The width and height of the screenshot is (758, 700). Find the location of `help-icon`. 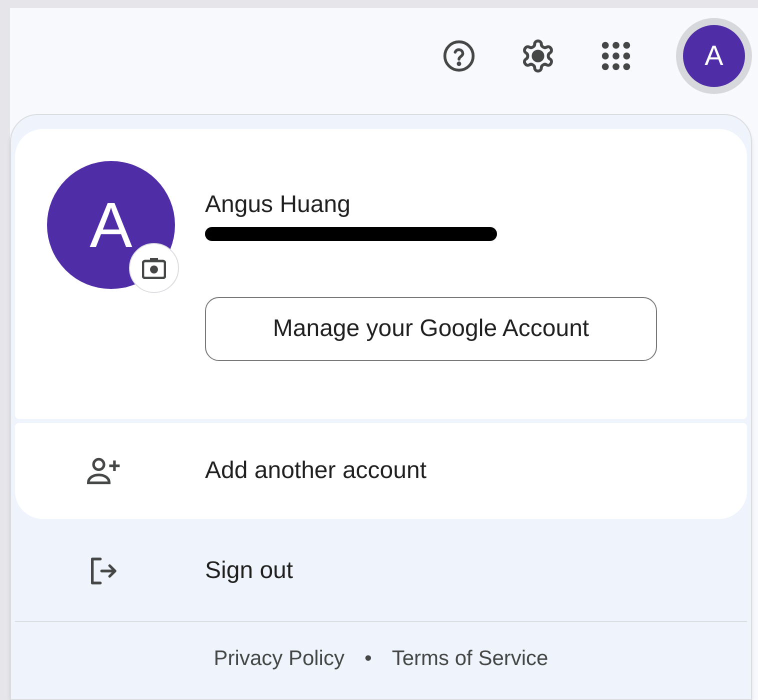

help-icon is located at coordinates (459, 56).